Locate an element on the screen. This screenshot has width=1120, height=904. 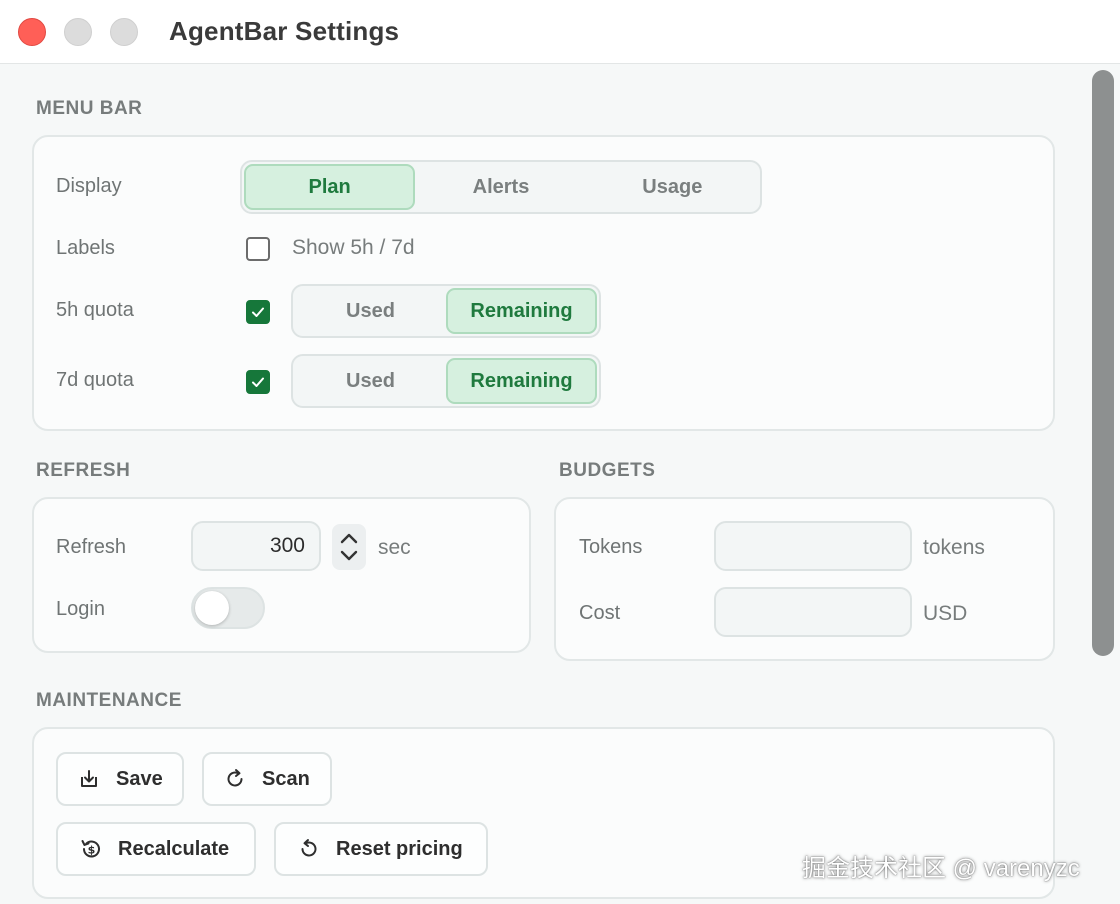
display-label: Display is located at coordinates (89, 186).